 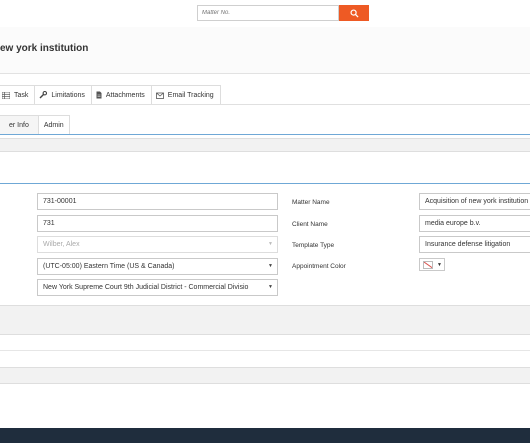 I want to click on wrench-icon, so click(x=43, y=95).